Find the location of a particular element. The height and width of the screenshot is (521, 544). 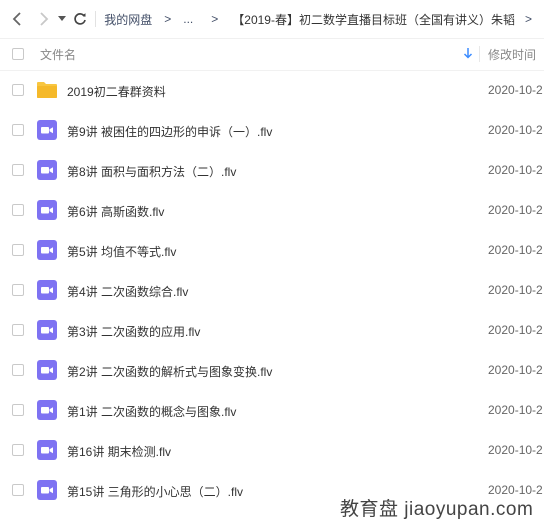

file-row: 第5讲 均值不等式.flv 2020-10-2 is located at coordinates (272, 250).